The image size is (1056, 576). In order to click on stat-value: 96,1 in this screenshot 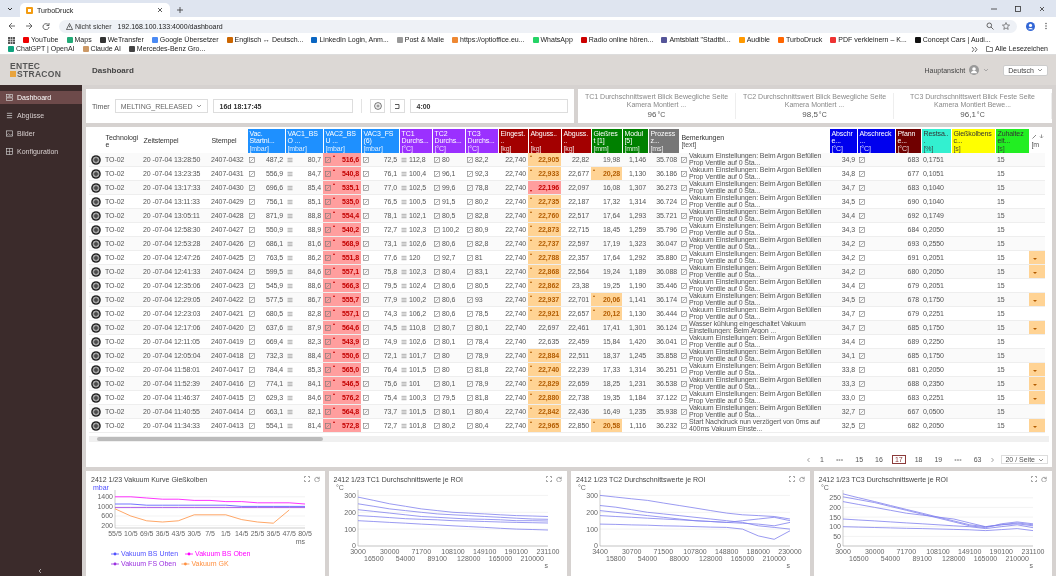, I will do `click(968, 114)`.